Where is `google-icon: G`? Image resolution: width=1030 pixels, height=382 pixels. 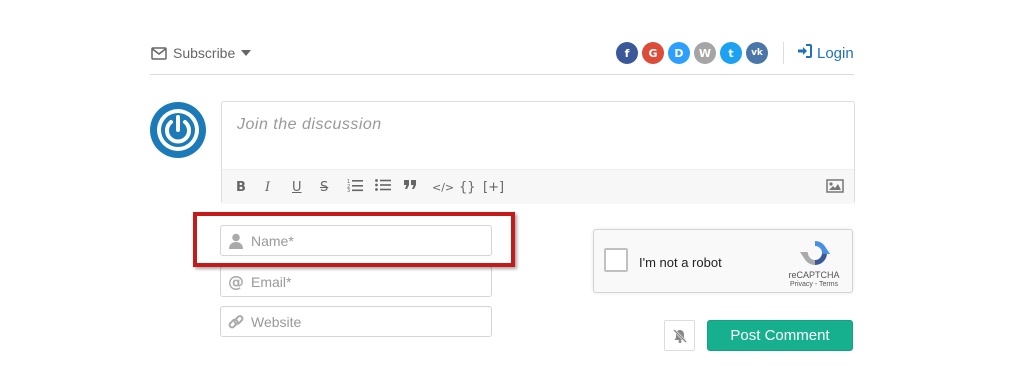
google-icon: G is located at coordinates (653, 53).